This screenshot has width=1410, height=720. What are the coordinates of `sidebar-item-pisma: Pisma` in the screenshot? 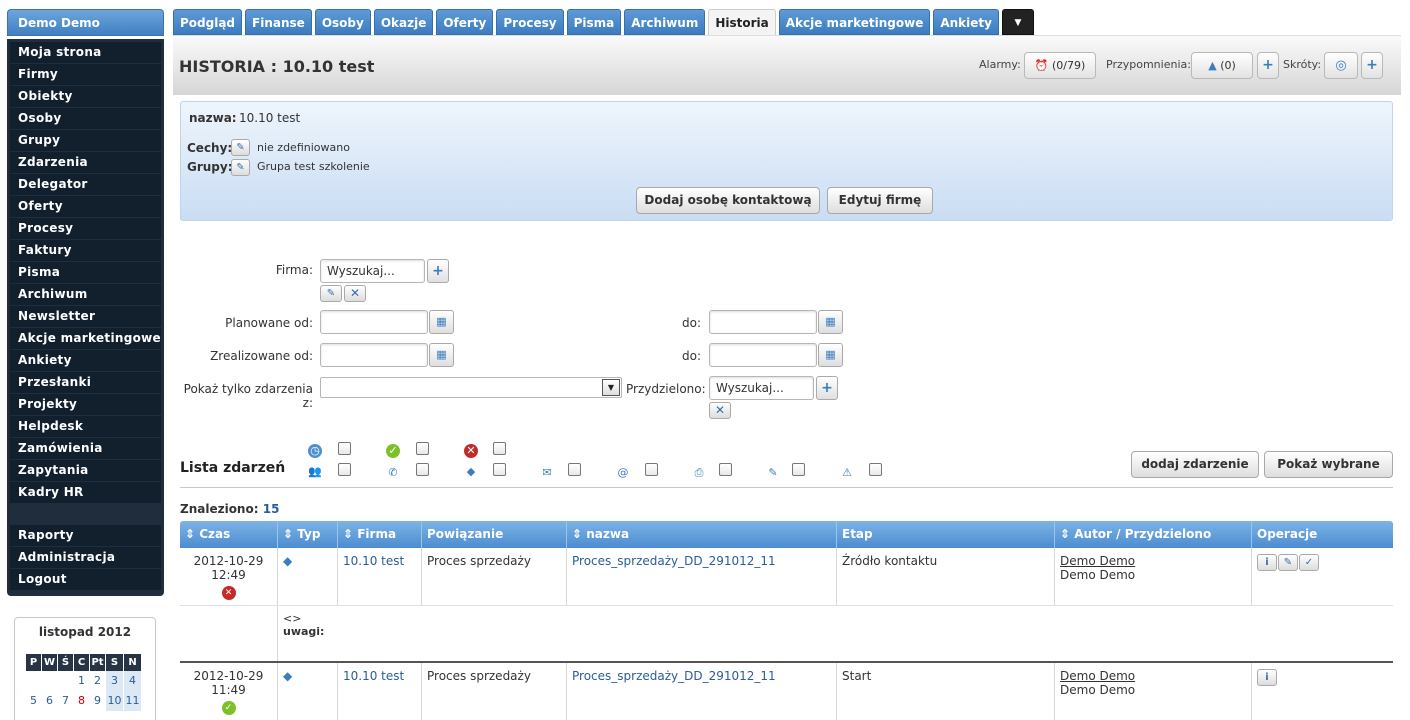 It's located at (85, 272).